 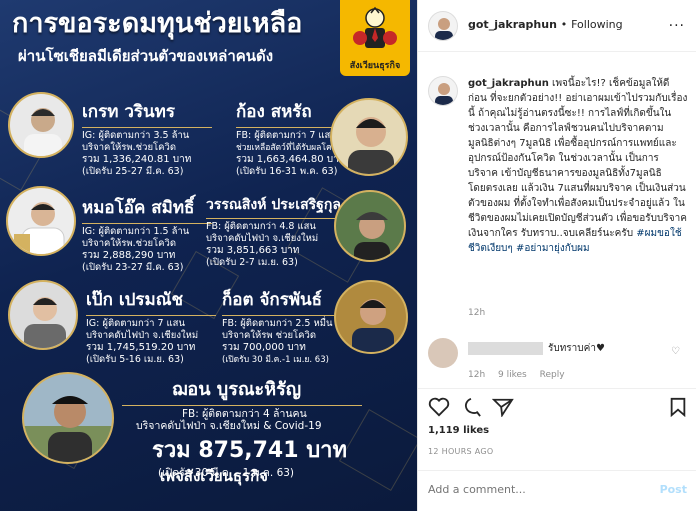 I want to click on person-cause: บริจาคให้รพ ช่วยโควิด, so click(x=269, y=335).